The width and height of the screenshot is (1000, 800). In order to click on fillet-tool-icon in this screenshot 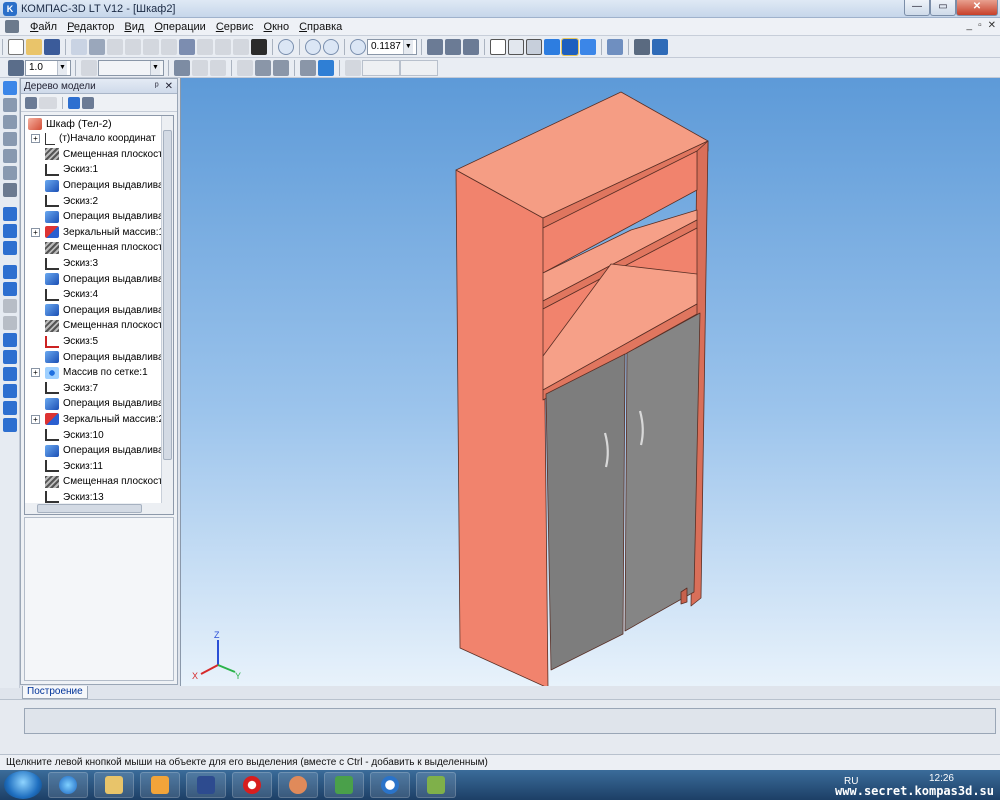, I will do `click(10, 306)`.